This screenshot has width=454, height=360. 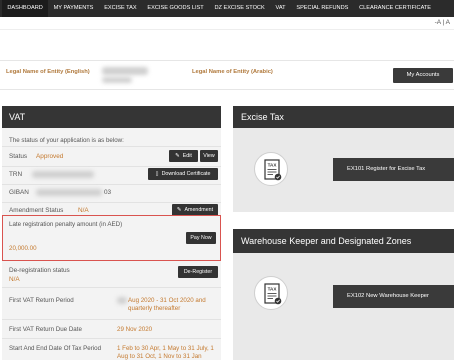 What do you see at coordinates (41, 300) in the screenshot?
I see `first-return-period-label: First VAT Return Period` at bounding box center [41, 300].